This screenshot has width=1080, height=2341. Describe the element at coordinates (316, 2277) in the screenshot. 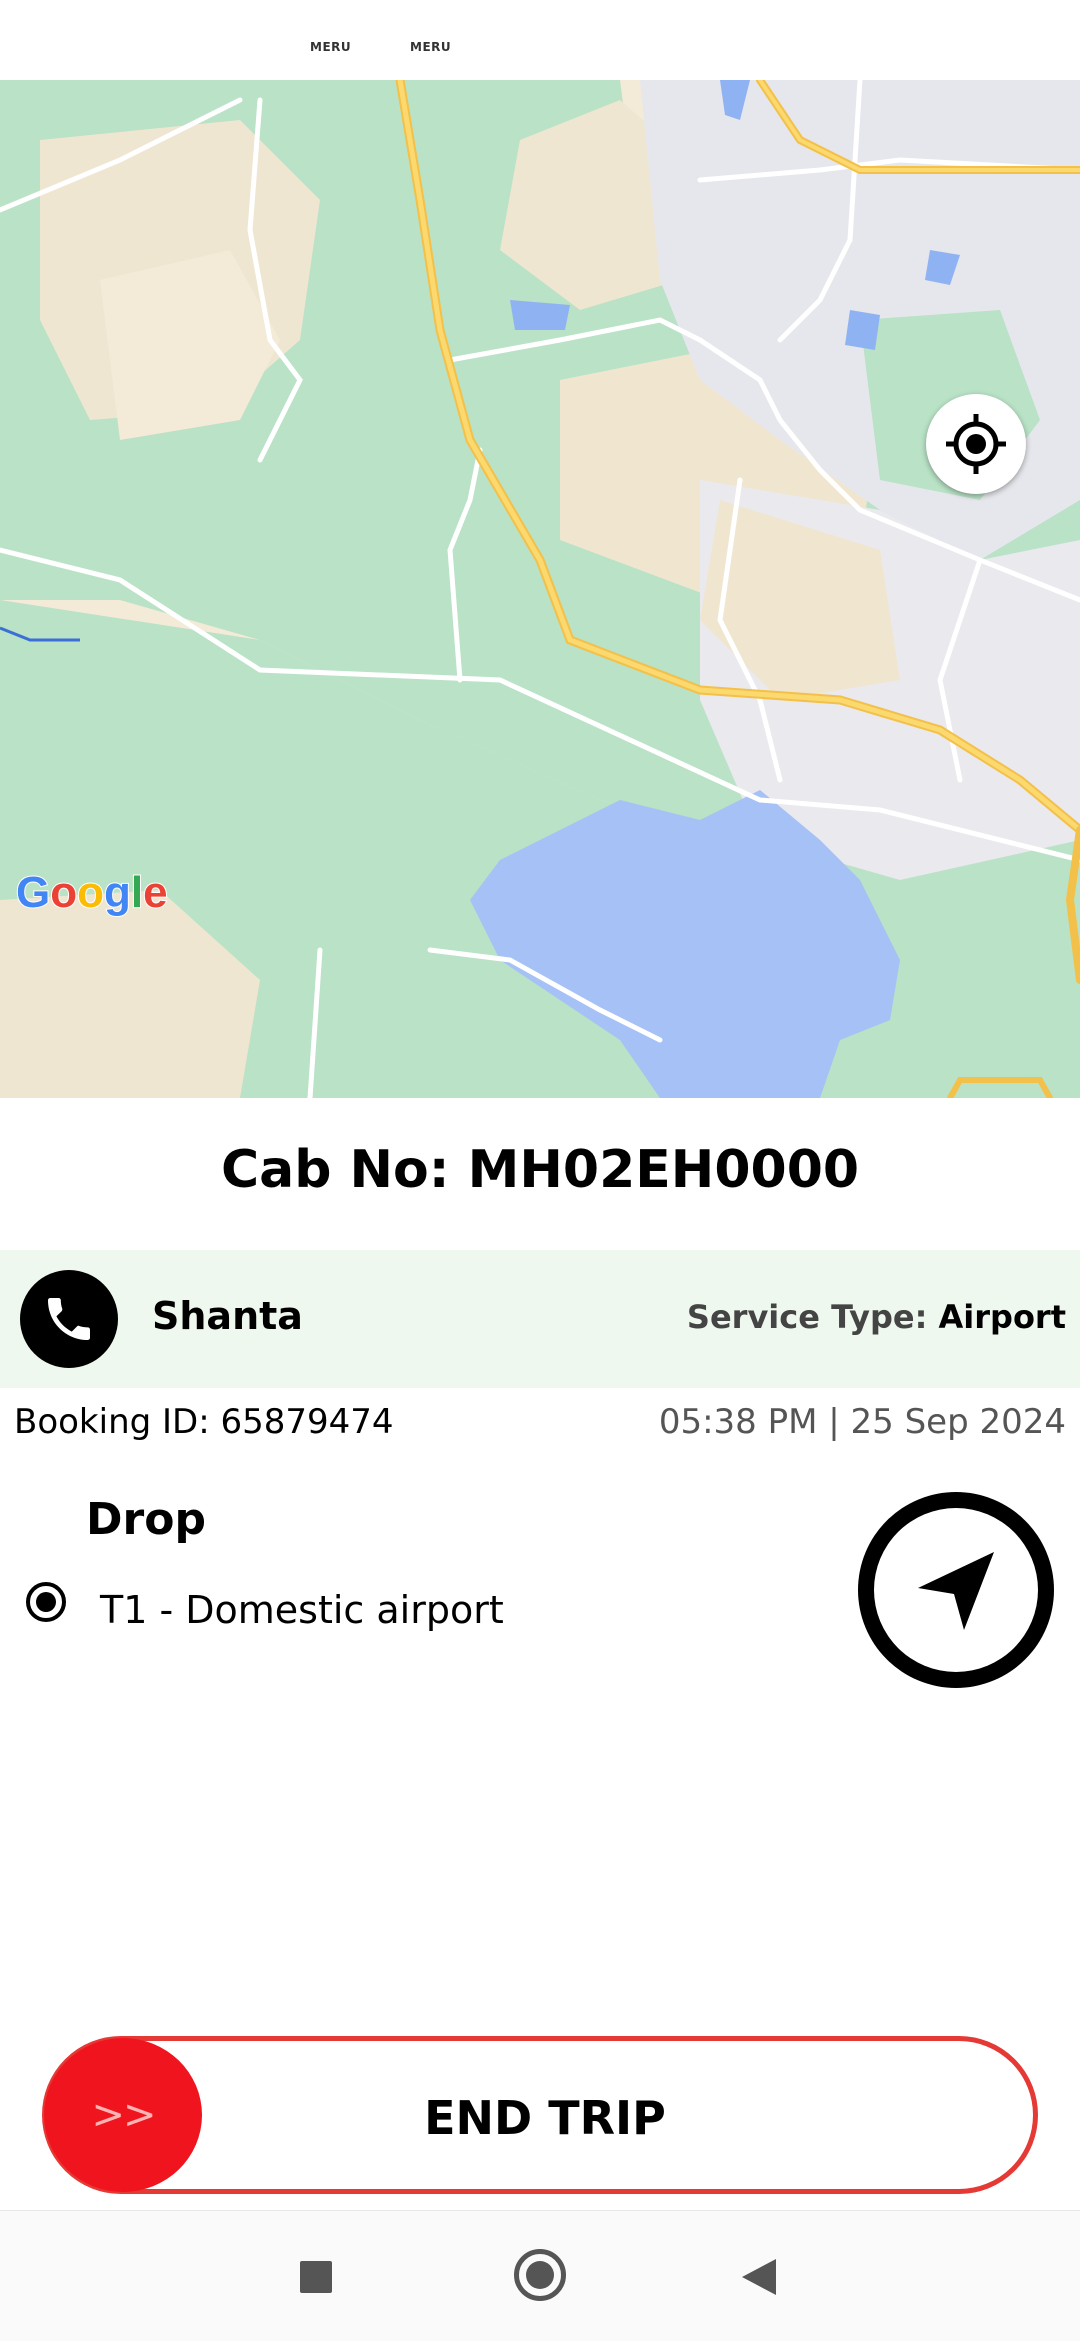

I see `recents-icon` at that location.